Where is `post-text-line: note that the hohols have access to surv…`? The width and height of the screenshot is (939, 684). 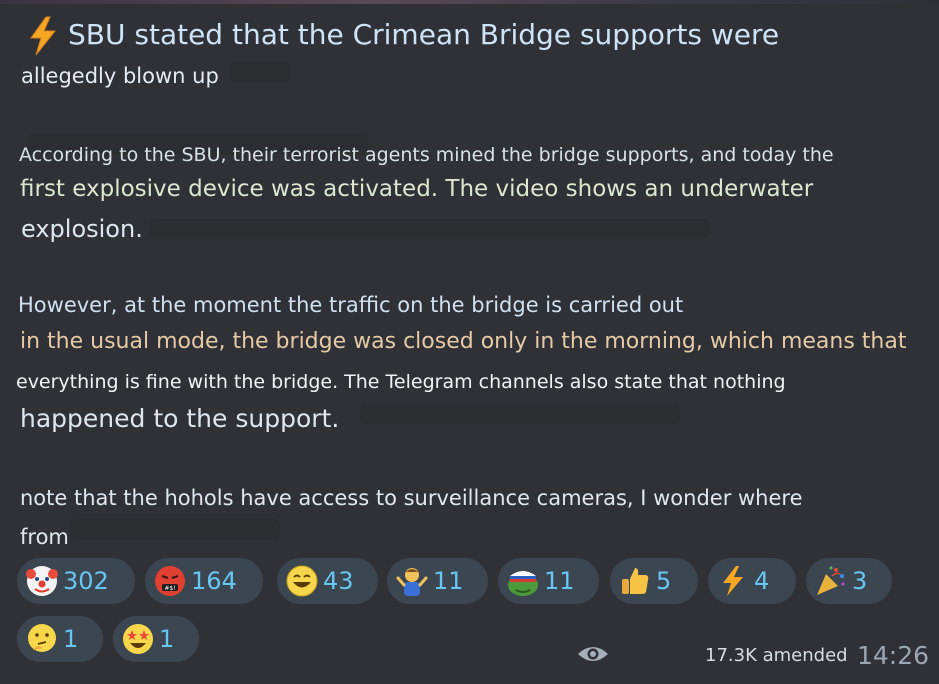 post-text-line: note that the hohols have access to surv… is located at coordinates (411, 498).